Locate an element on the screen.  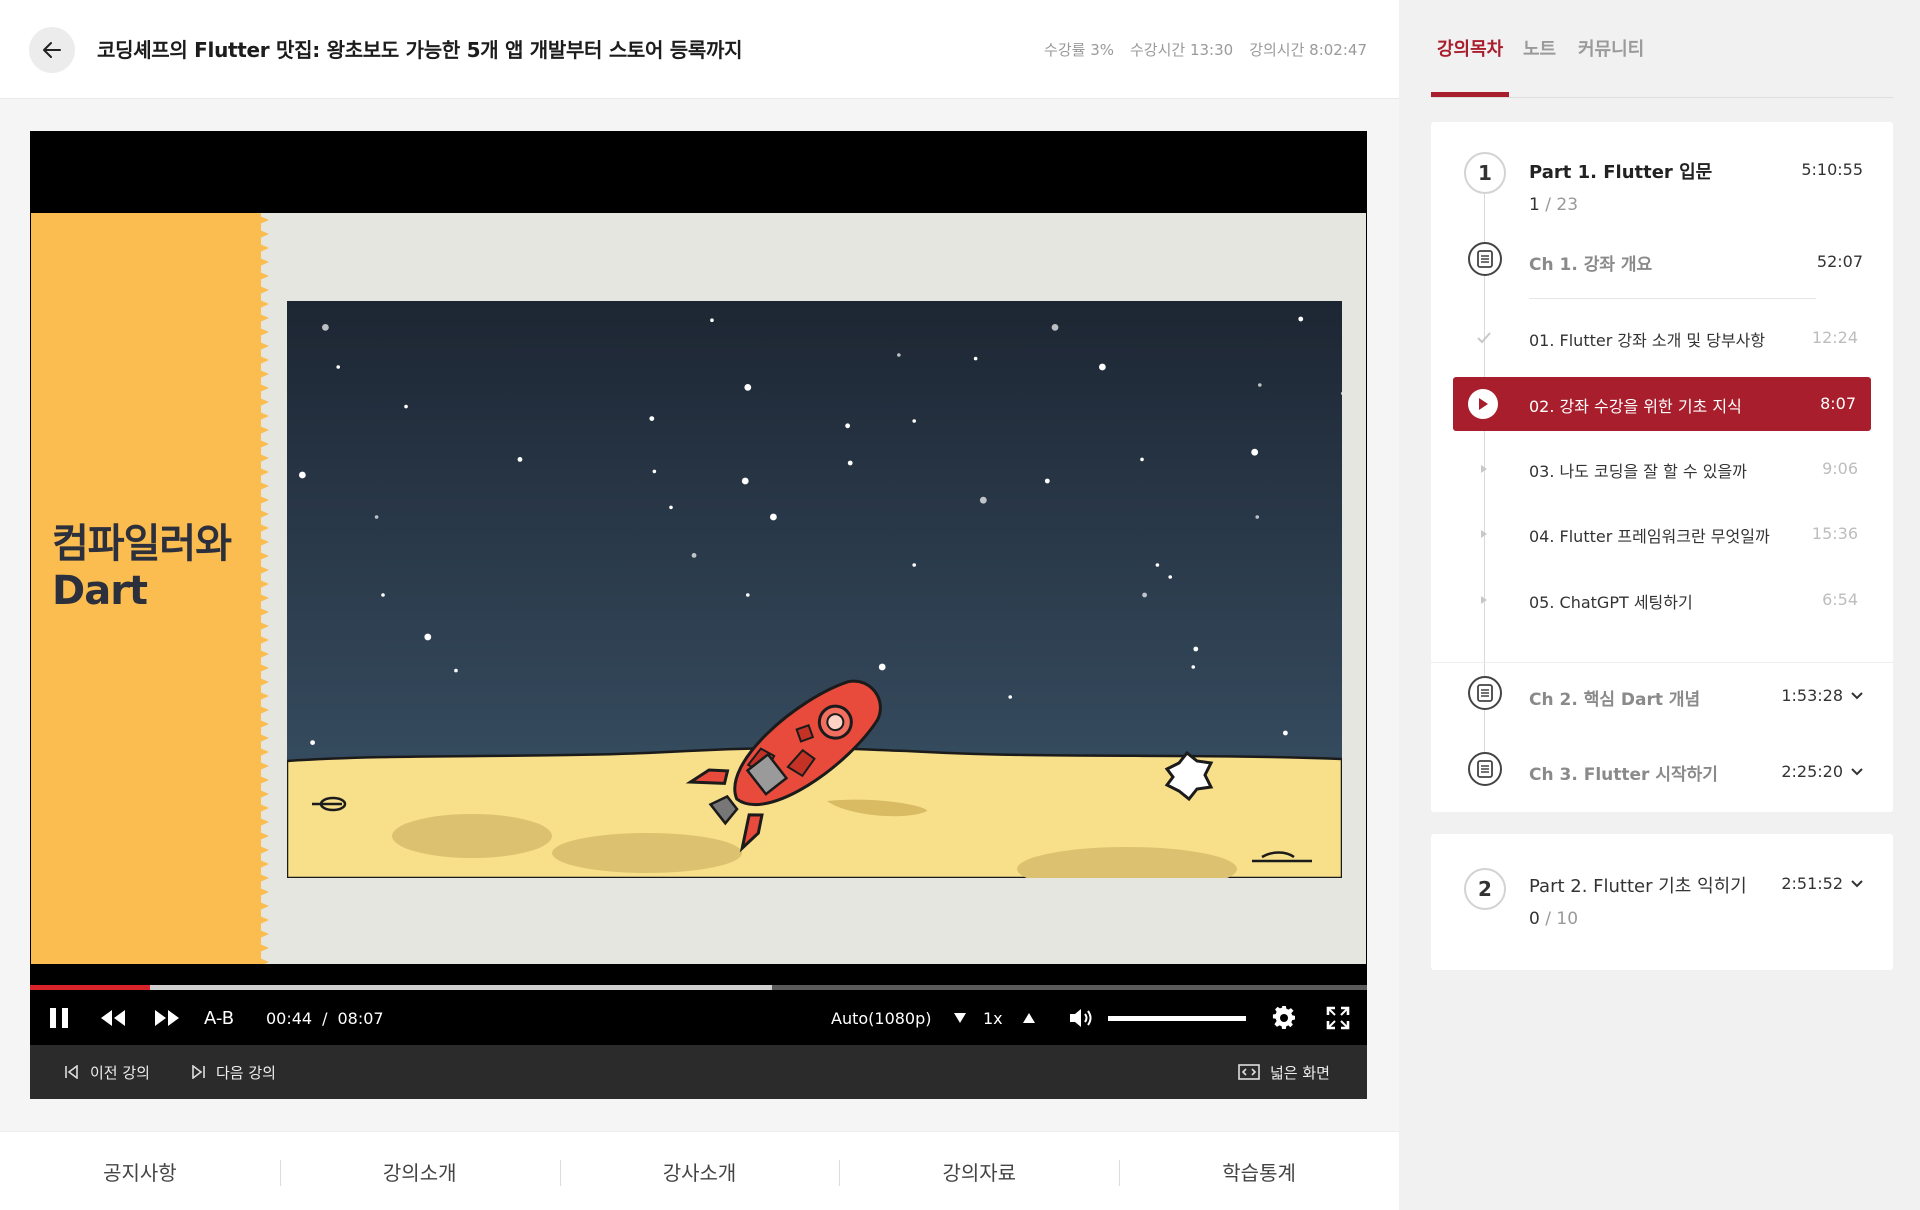
speed-up-button is located at coordinates (1029, 1018).